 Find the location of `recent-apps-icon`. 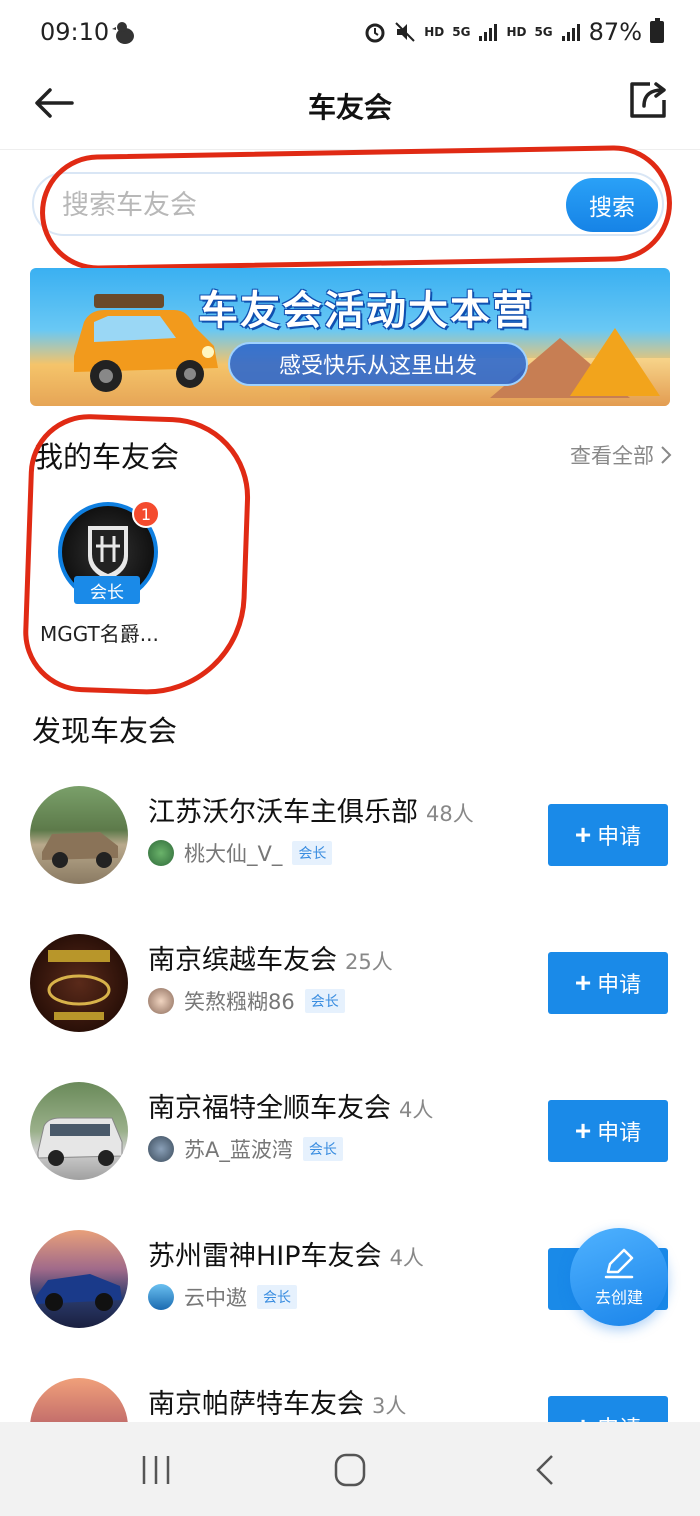

recent-apps-icon is located at coordinates (156, 1470).